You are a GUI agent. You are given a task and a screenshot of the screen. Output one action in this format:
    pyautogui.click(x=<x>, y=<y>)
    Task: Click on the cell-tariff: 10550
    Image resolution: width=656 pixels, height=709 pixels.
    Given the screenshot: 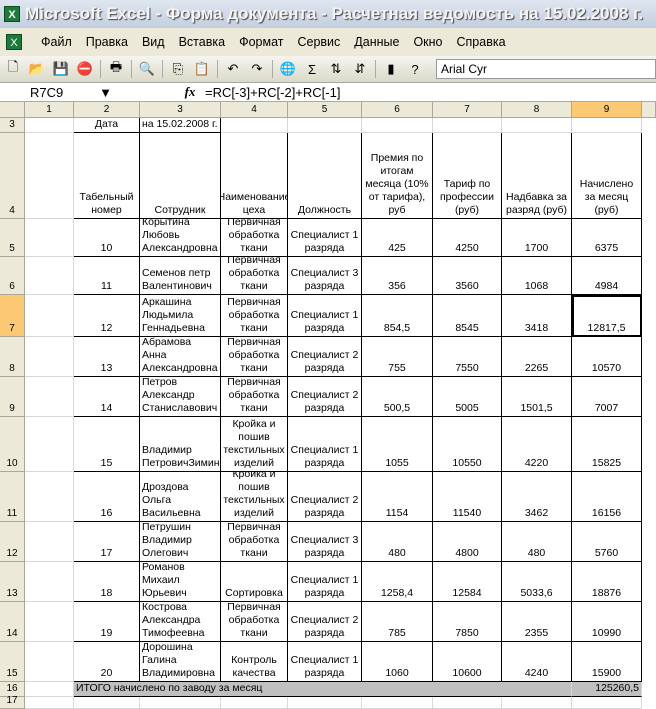 What is the action you would take?
    pyautogui.click(x=467, y=444)
    